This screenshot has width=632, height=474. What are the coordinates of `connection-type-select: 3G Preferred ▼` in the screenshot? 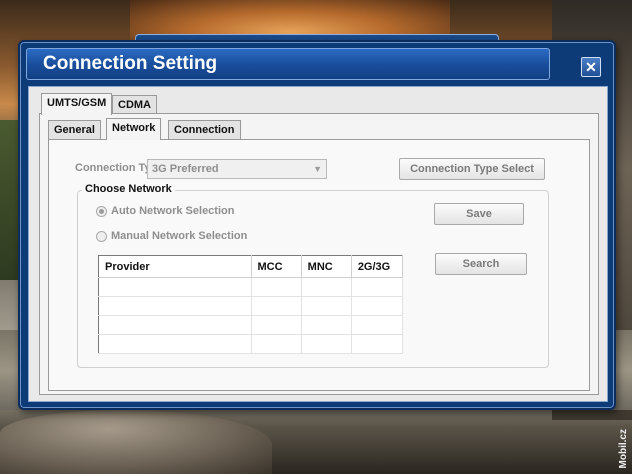 It's located at (237, 169).